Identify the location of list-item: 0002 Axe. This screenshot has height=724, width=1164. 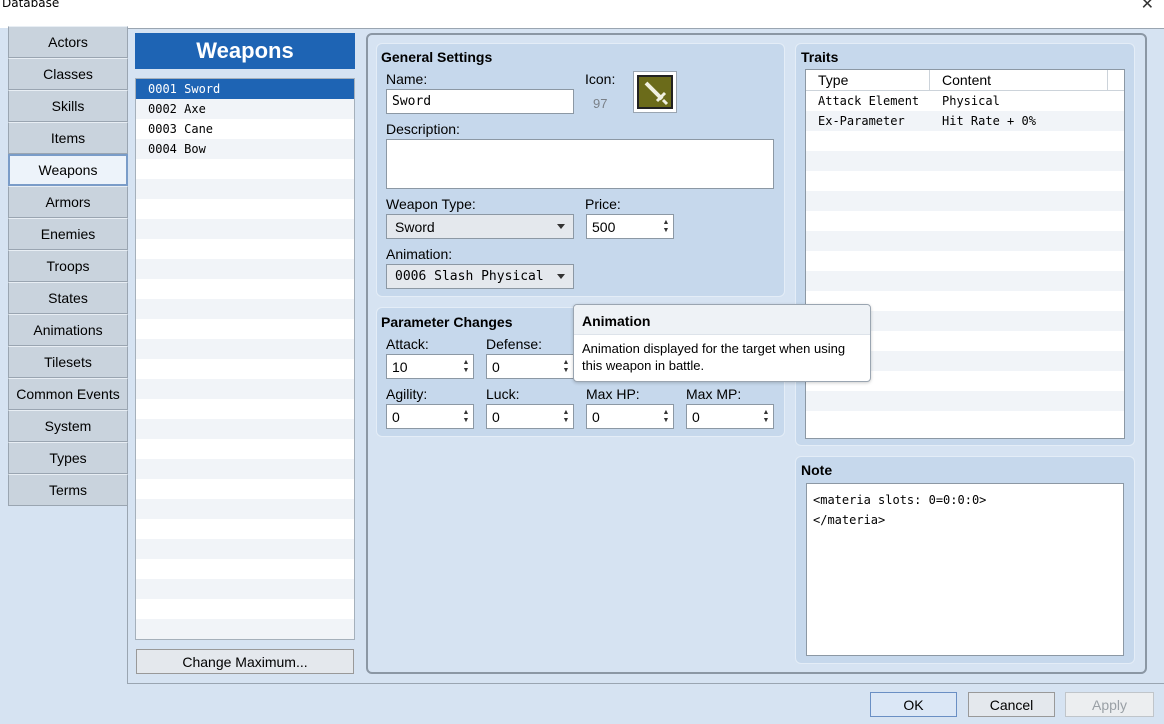
(245, 109).